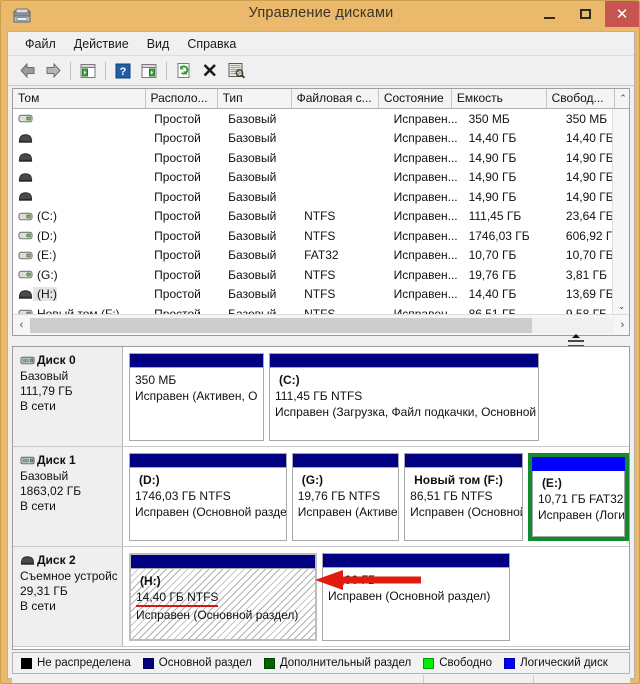  I want to click on minimize-icon, so click(549, 17).